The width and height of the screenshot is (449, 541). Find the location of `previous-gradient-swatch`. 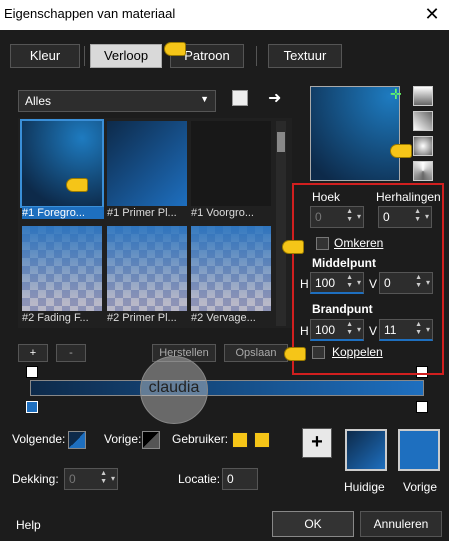

previous-gradient-swatch is located at coordinates (151, 440).